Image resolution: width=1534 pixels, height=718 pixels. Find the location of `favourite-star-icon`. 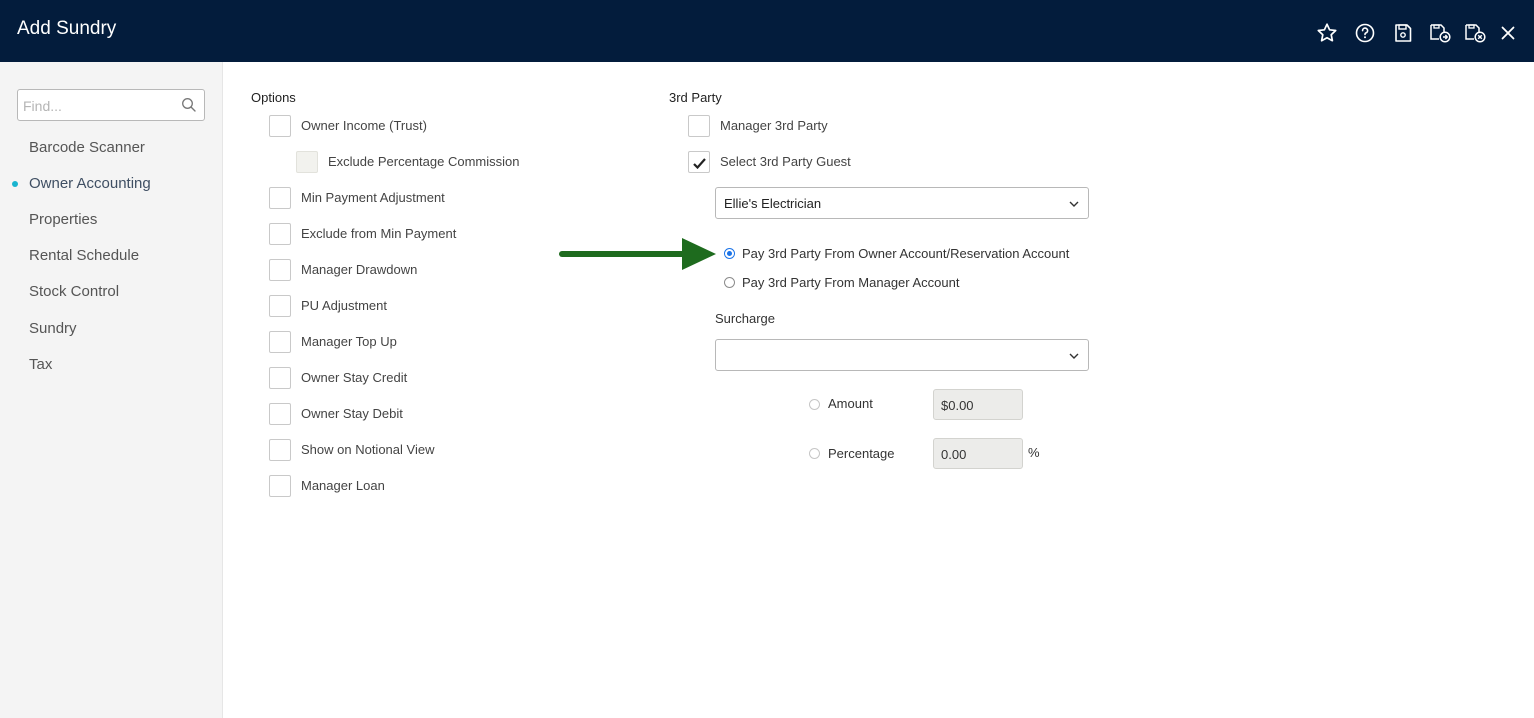

favourite-star-icon is located at coordinates (1327, 33).